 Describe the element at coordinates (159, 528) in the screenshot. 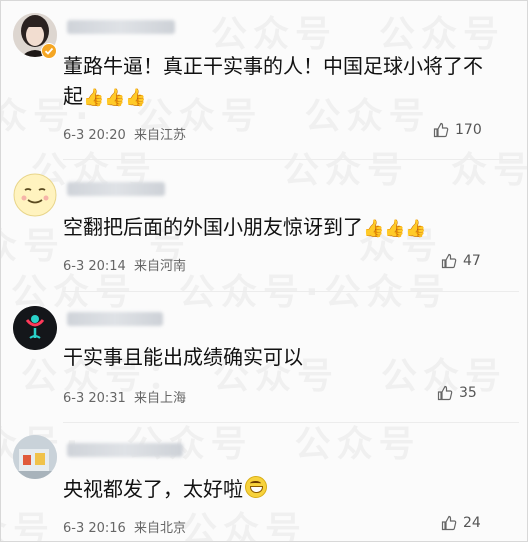

I see `comment-location: 来自北京` at that location.